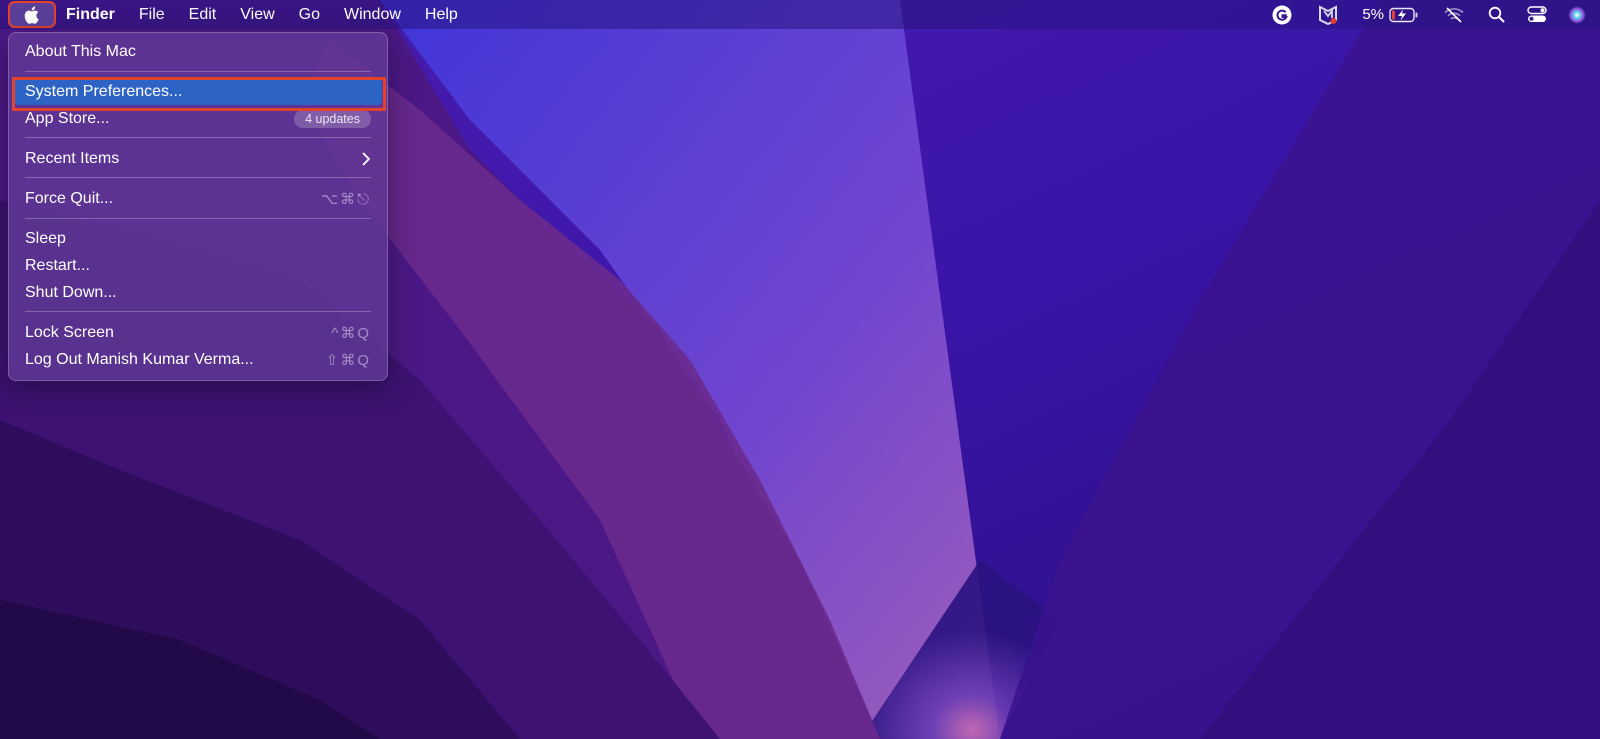 This screenshot has height=739, width=1600. What do you see at coordinates (72, 158) in the screenshot?
I see `menu-item-label: Recent Items` at bounding box center [72, 158].